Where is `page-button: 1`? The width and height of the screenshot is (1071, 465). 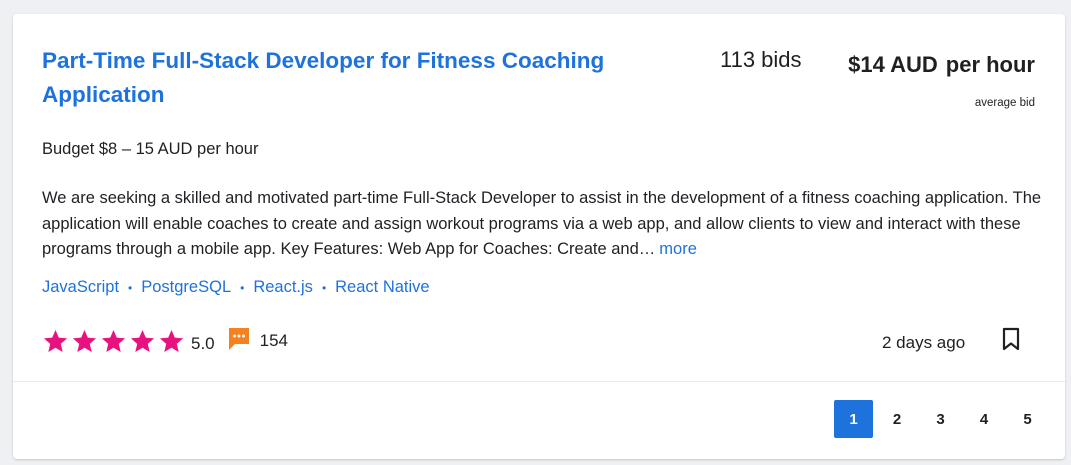 page-button: 1 is located at coordinates (853, 419).